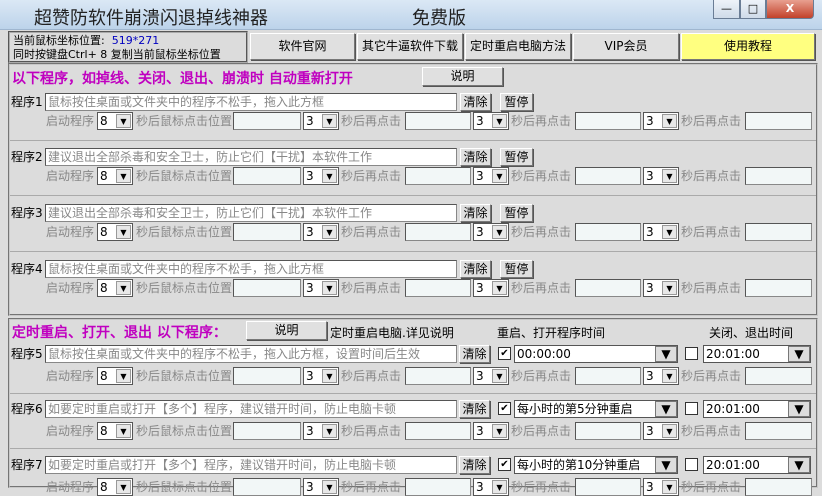 Image resolution: width=822 pixels, height=496 pixels. I want to click on restart-time-select: 每小时的第10分钟重启 ▼, so click(596, 465).